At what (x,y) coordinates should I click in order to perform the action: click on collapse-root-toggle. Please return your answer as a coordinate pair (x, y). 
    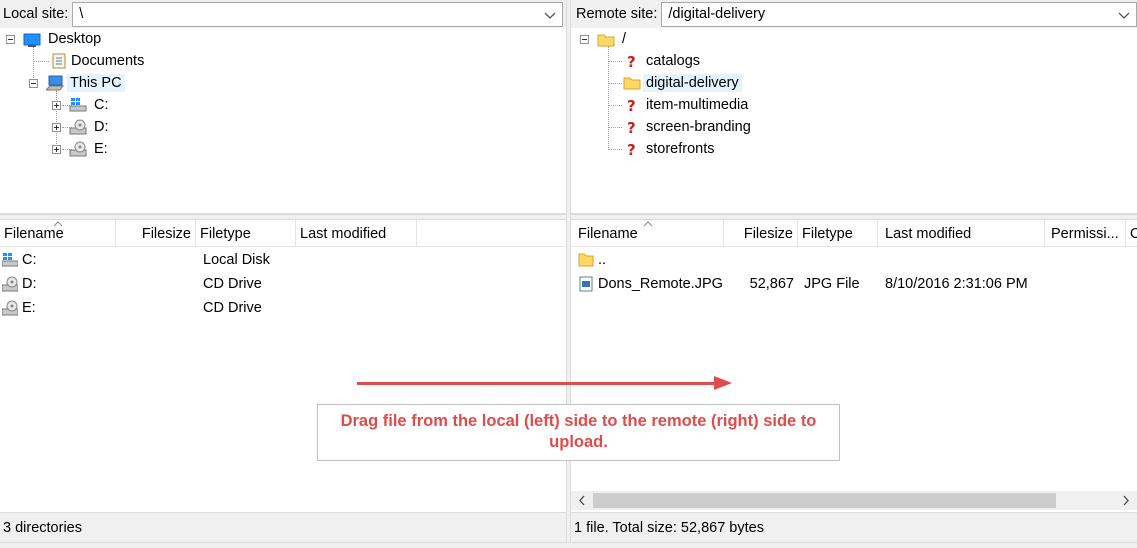
    Looking at the image, I should click on (584, 39).